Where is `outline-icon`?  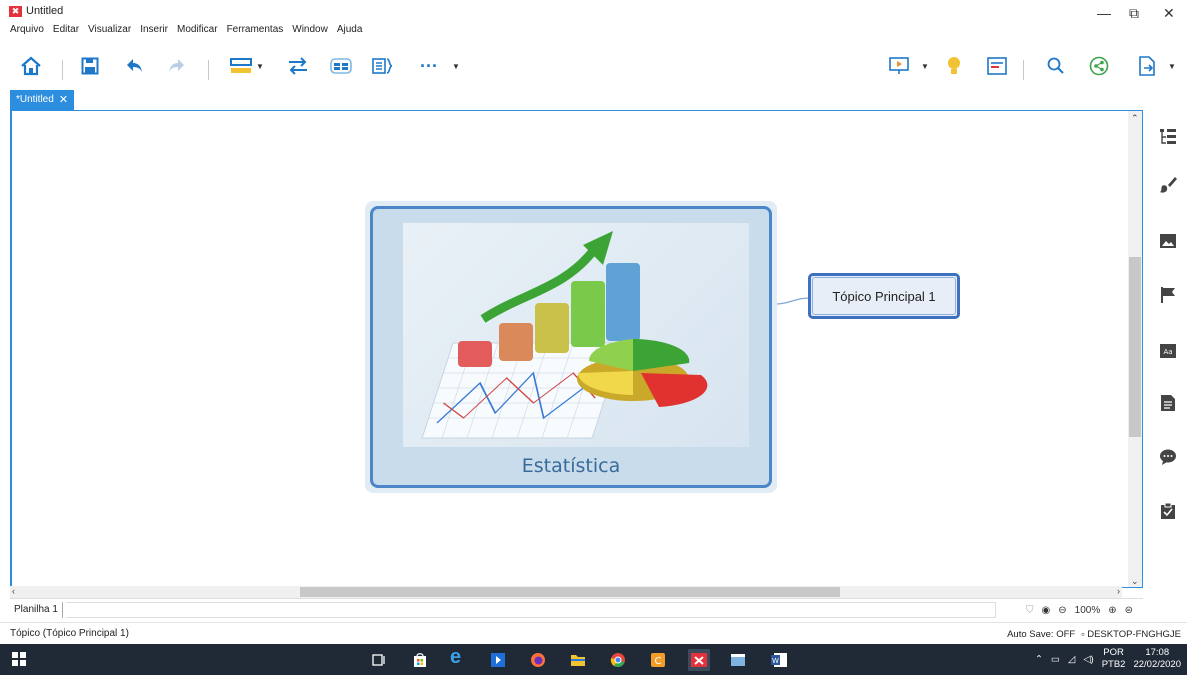 outline-icon is located at coordinates (997, 66).